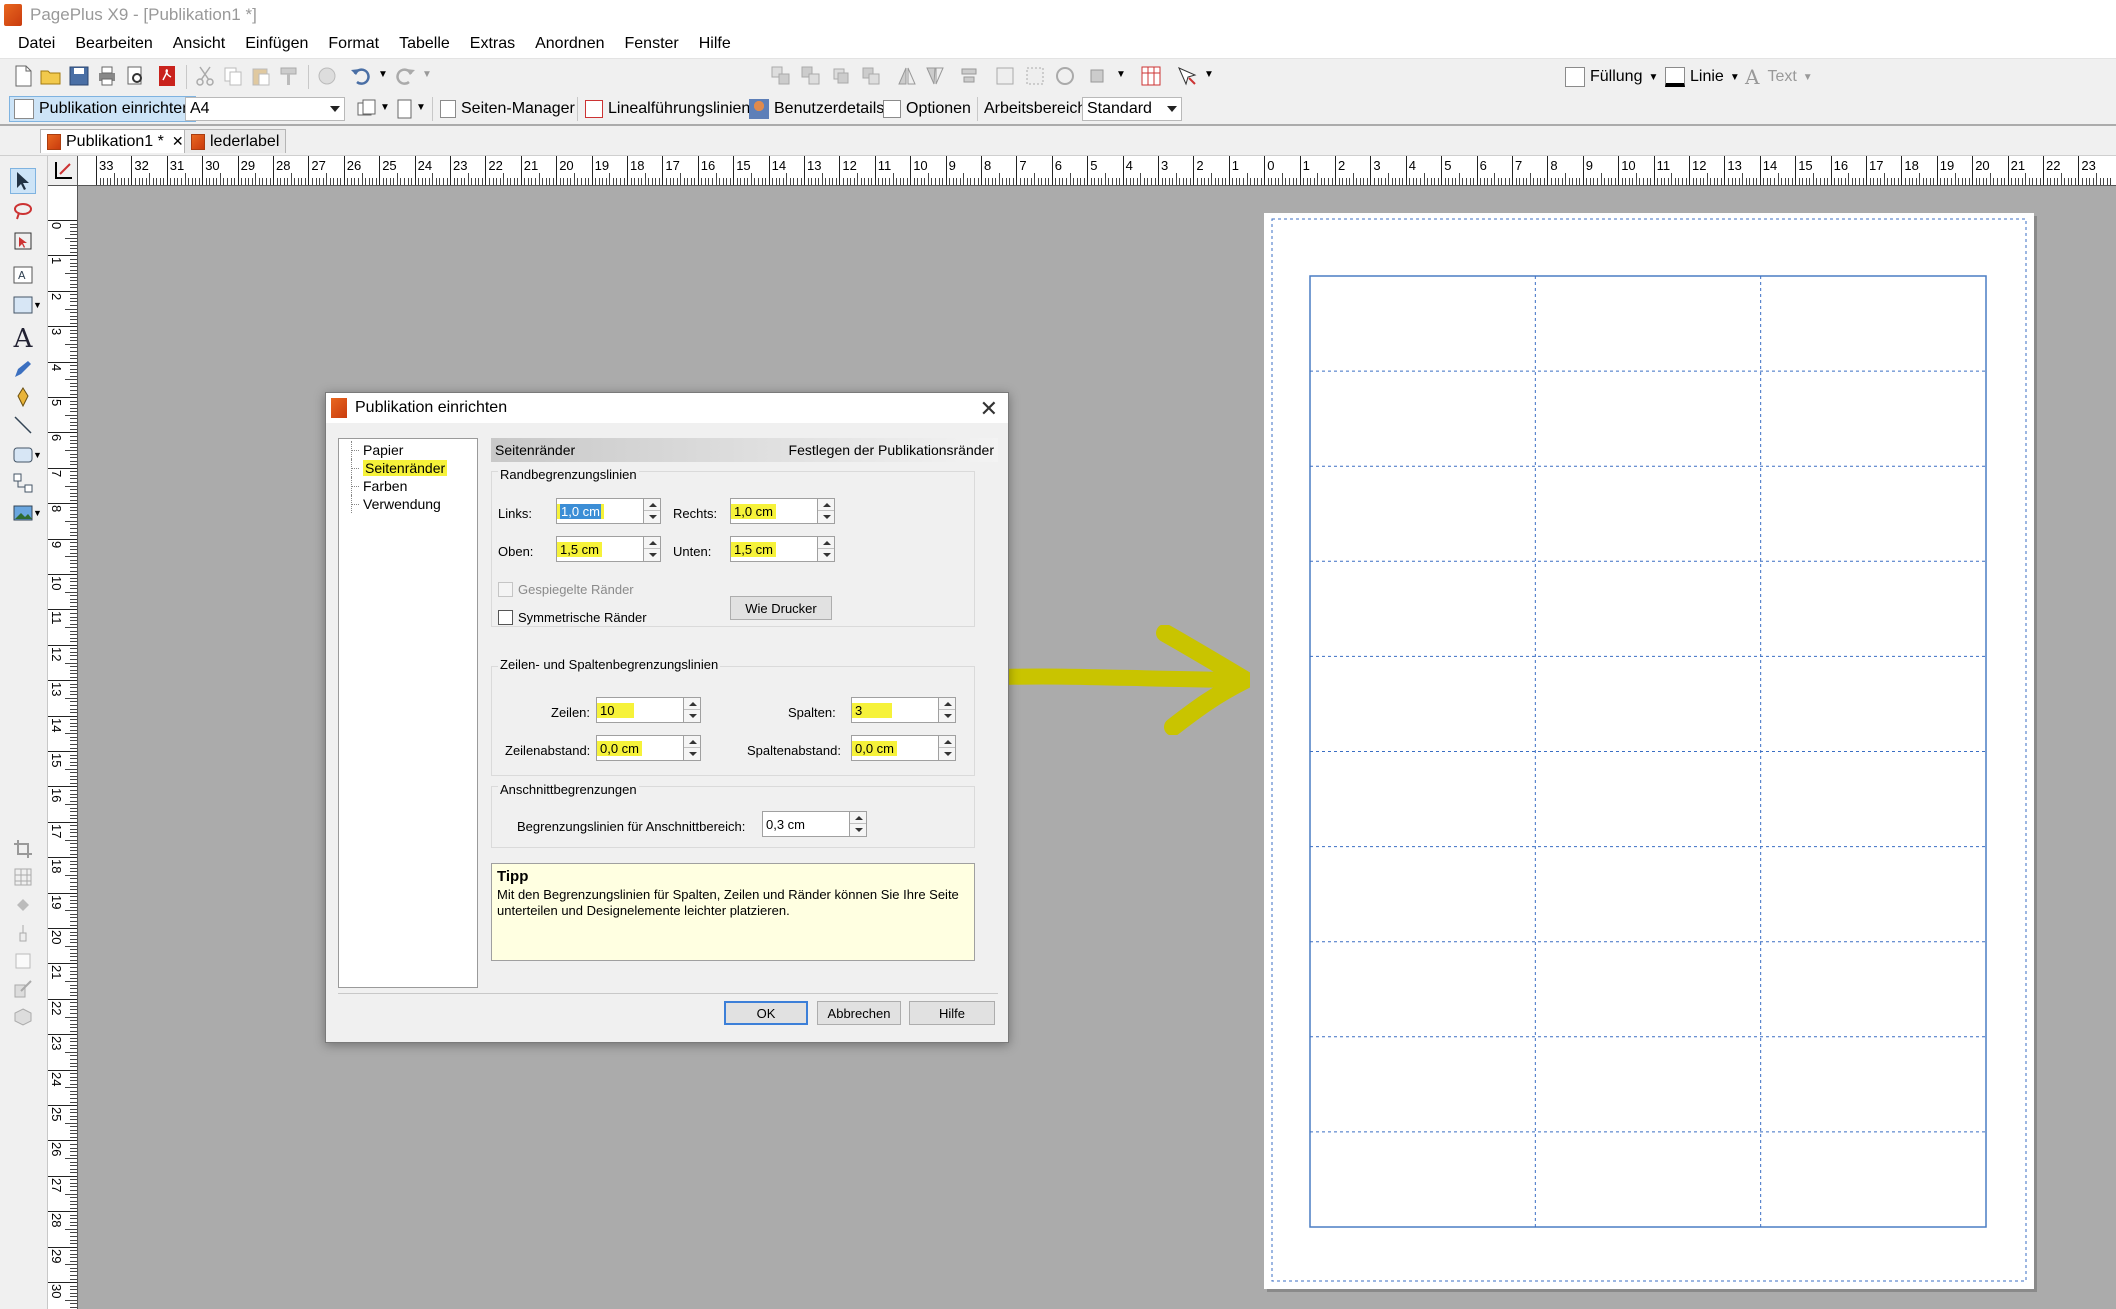 This screenshot has height=1309, width=2116. I want to click on top-margin-input: 1,5 cm, so click(608, 549).